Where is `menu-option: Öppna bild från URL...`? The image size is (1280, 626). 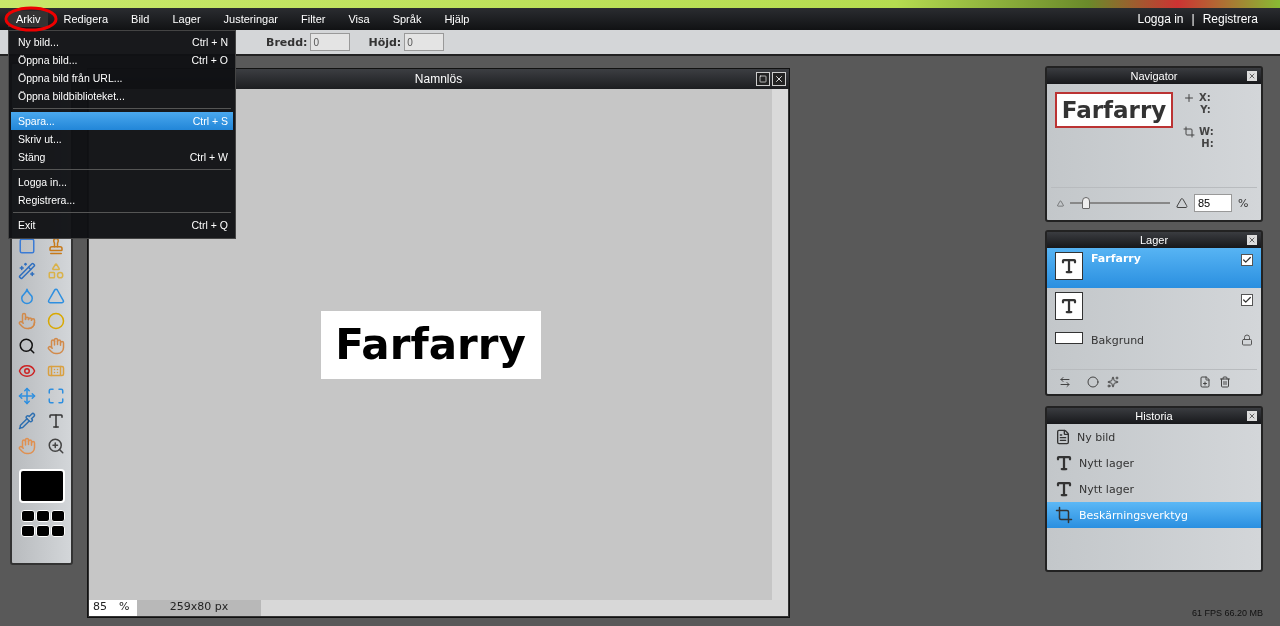
menu-option: Öppna bild från URL... is located at coordinates (122, 78).